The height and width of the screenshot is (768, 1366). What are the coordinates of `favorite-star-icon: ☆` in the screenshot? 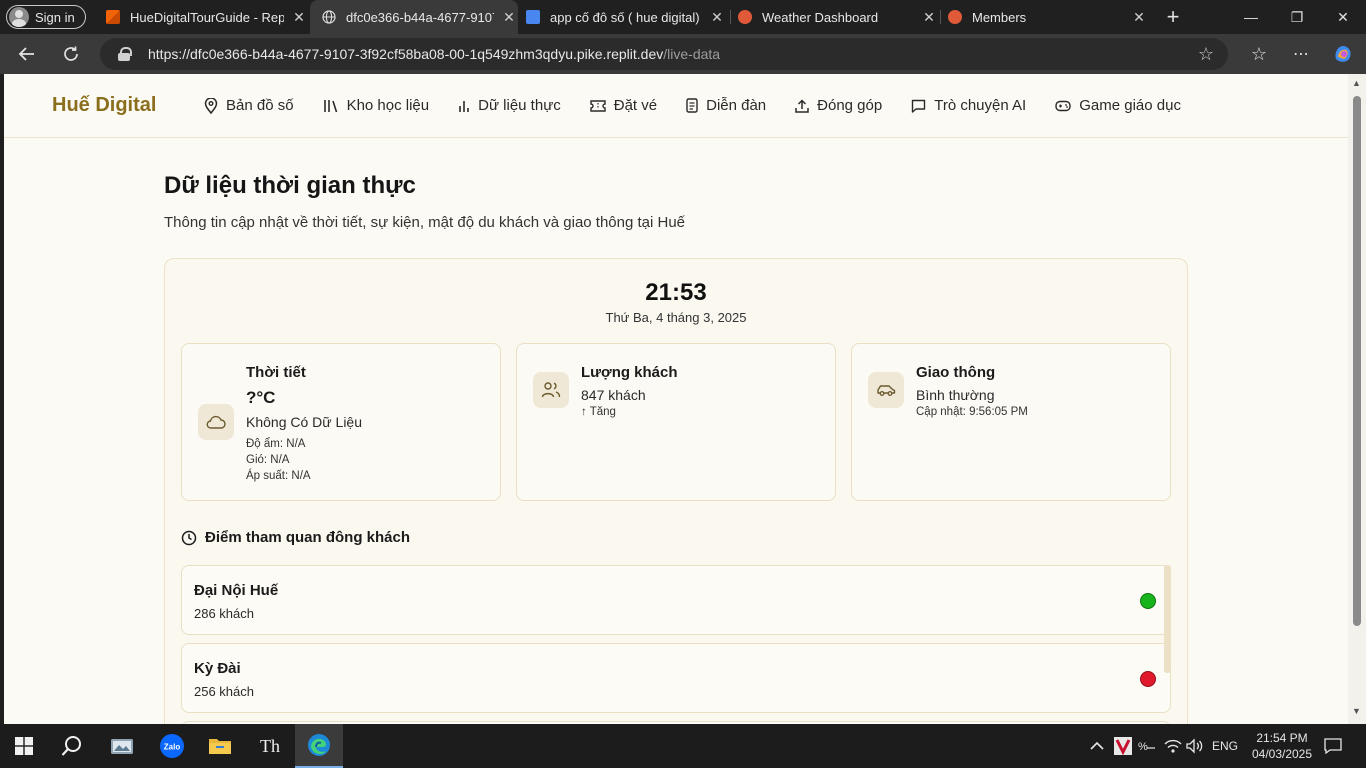 It's located at (1206, 54).